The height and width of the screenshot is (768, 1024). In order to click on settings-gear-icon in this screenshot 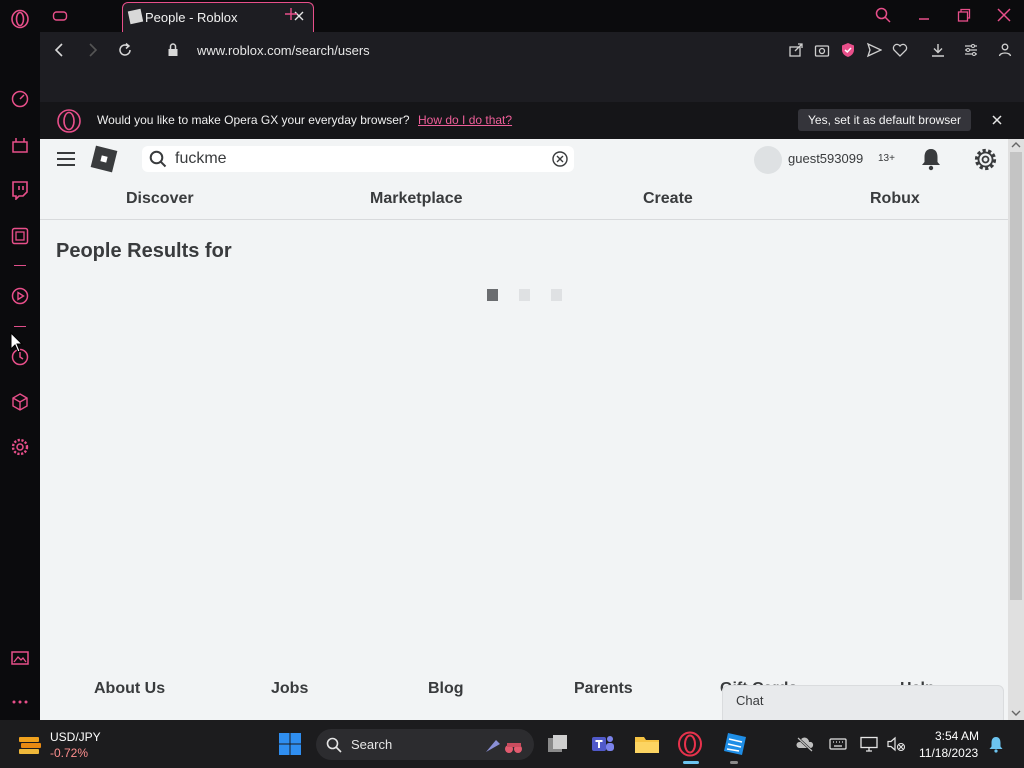, I will do `click(20, 447)`.